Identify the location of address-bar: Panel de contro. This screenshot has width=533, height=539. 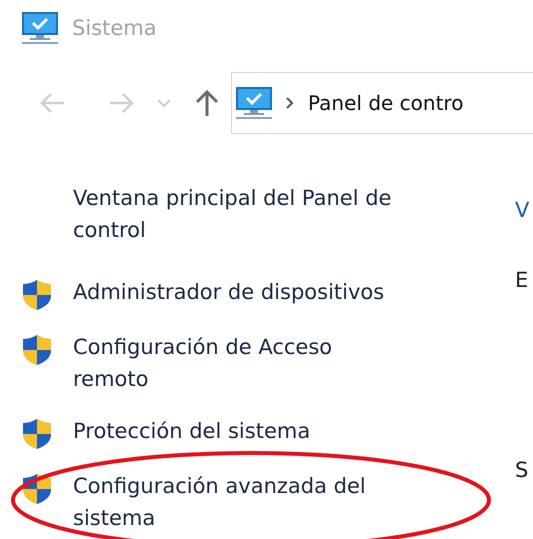
(382, 103).